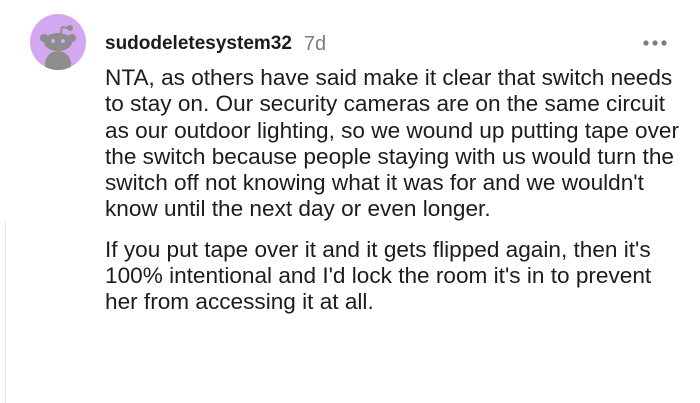 This screenshot has width=700, height=403. What do you see at coordinates (315, 43) in the screenshot?
I see `comment-age: 7d` at bounding box center [315, 43].